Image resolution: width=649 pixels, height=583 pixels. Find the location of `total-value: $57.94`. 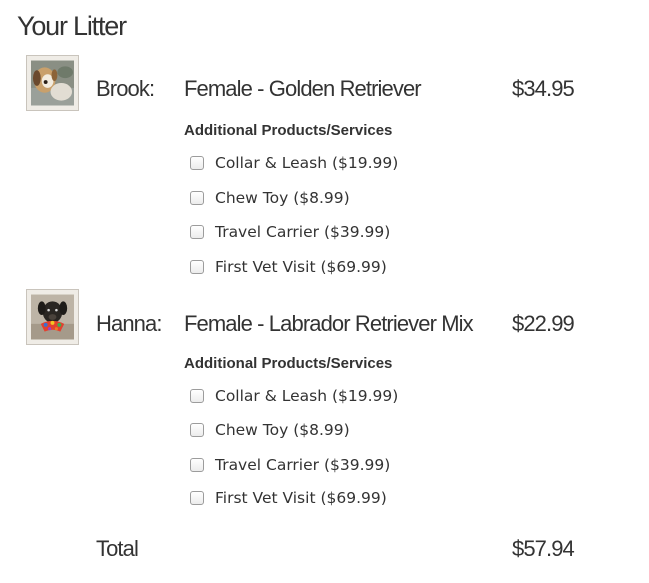

total-value: $57.94 is located at coordinates (543, 548).